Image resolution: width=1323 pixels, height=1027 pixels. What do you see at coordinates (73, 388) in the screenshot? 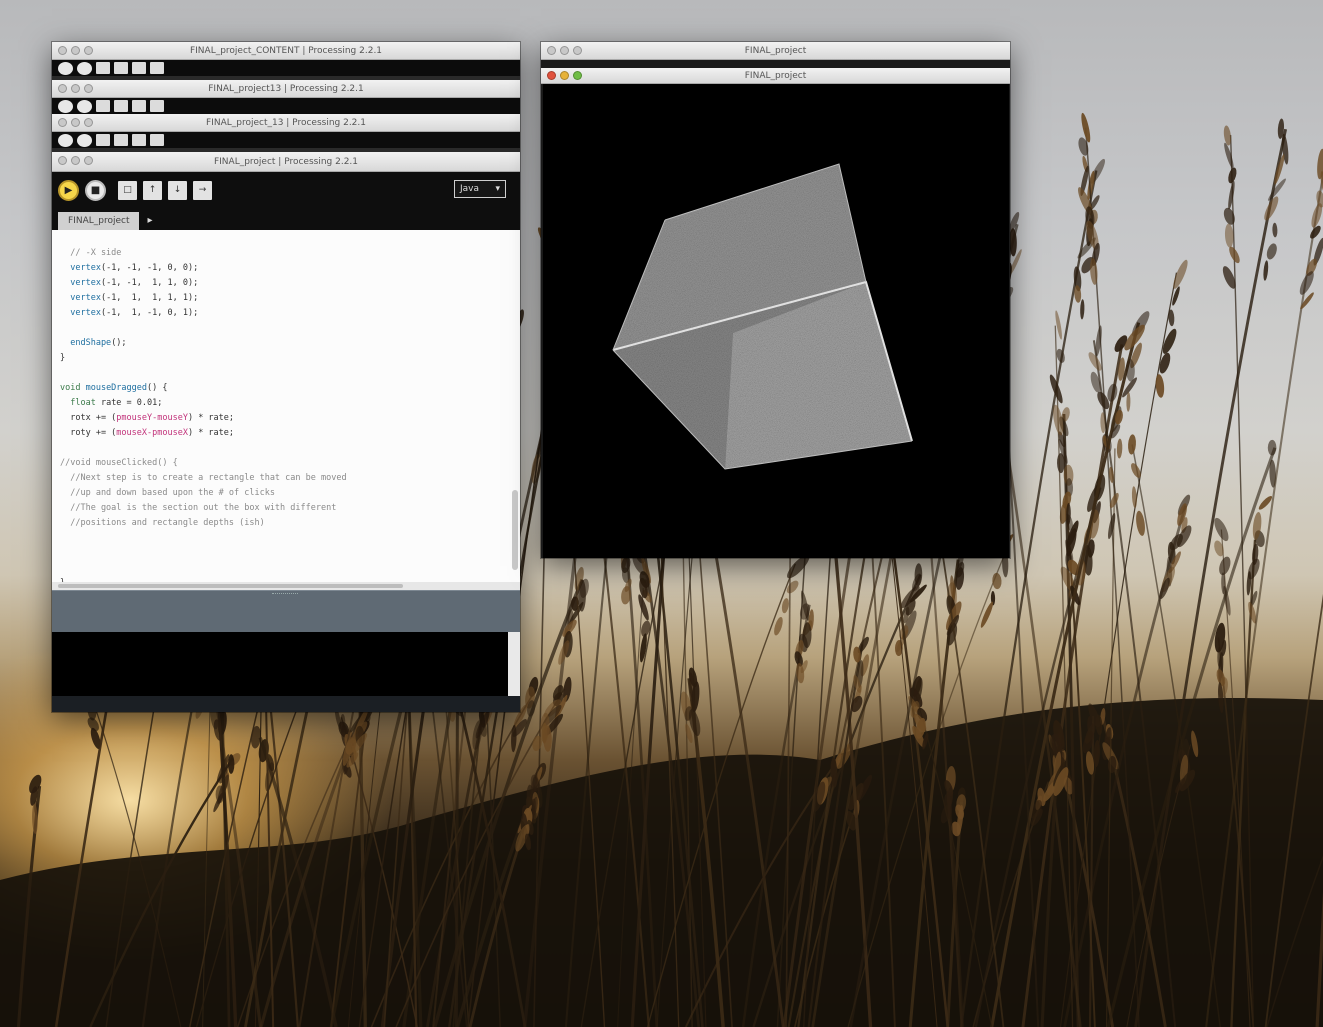
I see `code-token: void` at bounding box center [73, 388].